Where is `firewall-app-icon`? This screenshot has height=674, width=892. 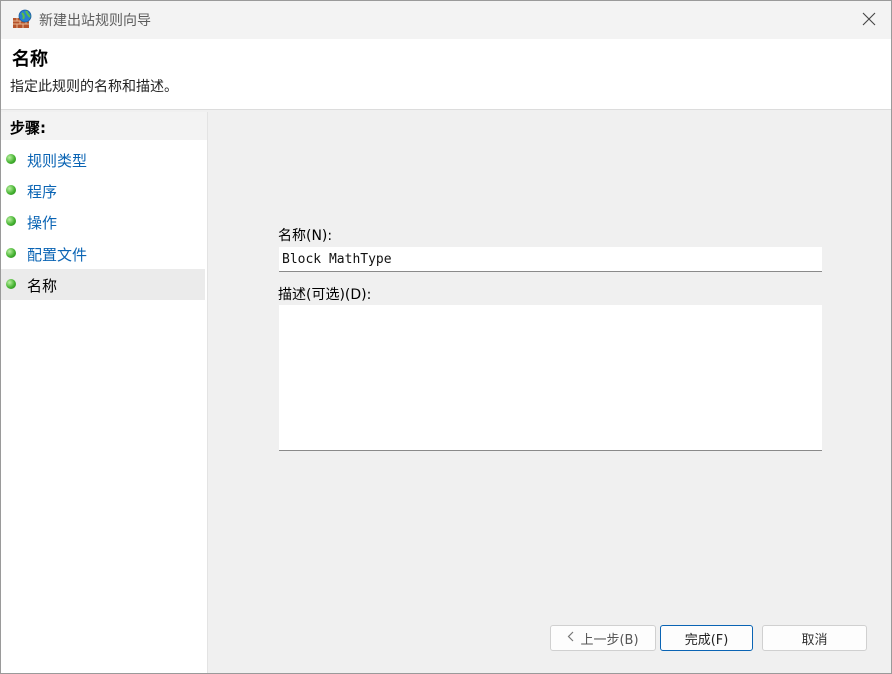
firewall-app-icon is located at coordinates (23, 19).